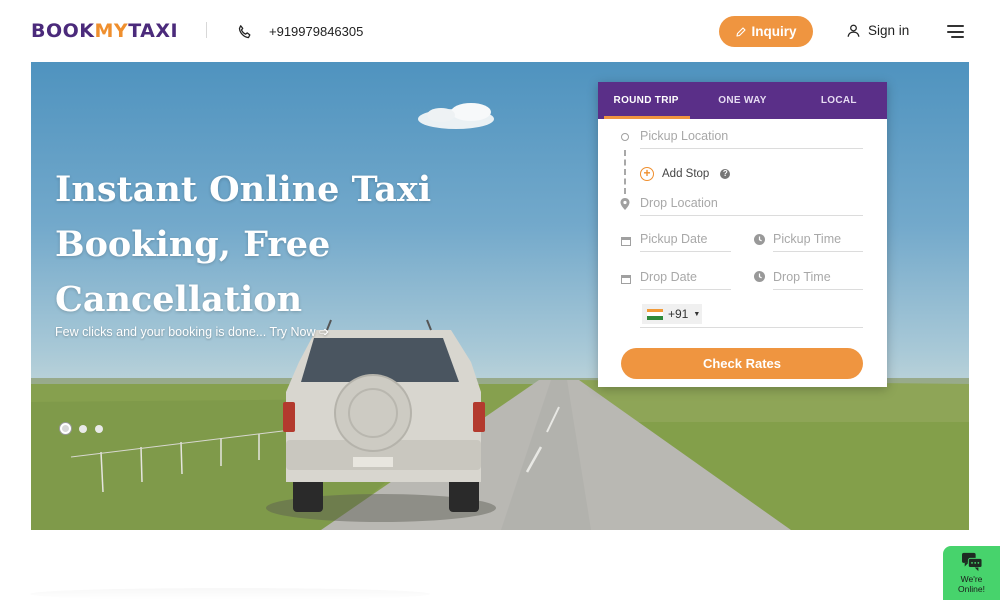  Describe the element at coordinates (244, 32) in the screenshot. I see `phone-icon` at that location.